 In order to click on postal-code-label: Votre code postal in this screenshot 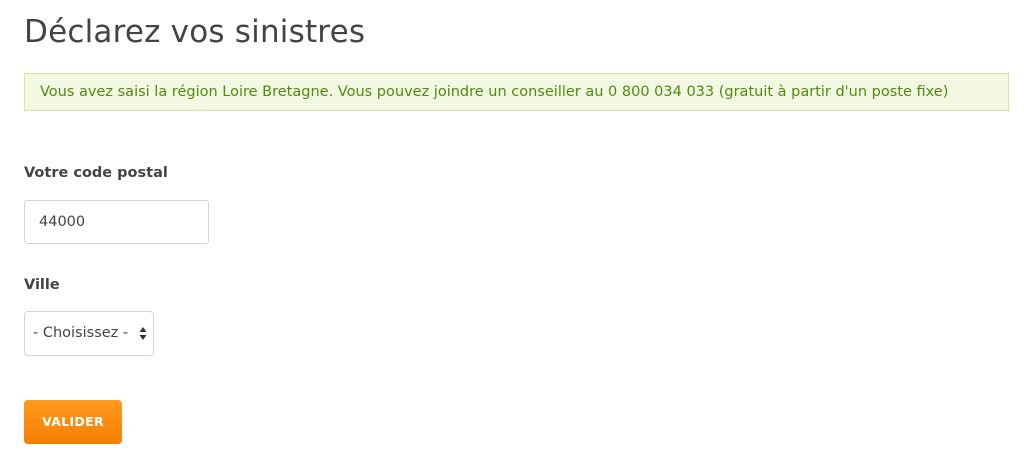, I will do `click(96, 173)`.